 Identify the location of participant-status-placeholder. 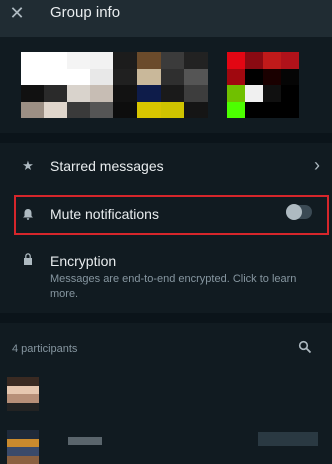
(288, 439).